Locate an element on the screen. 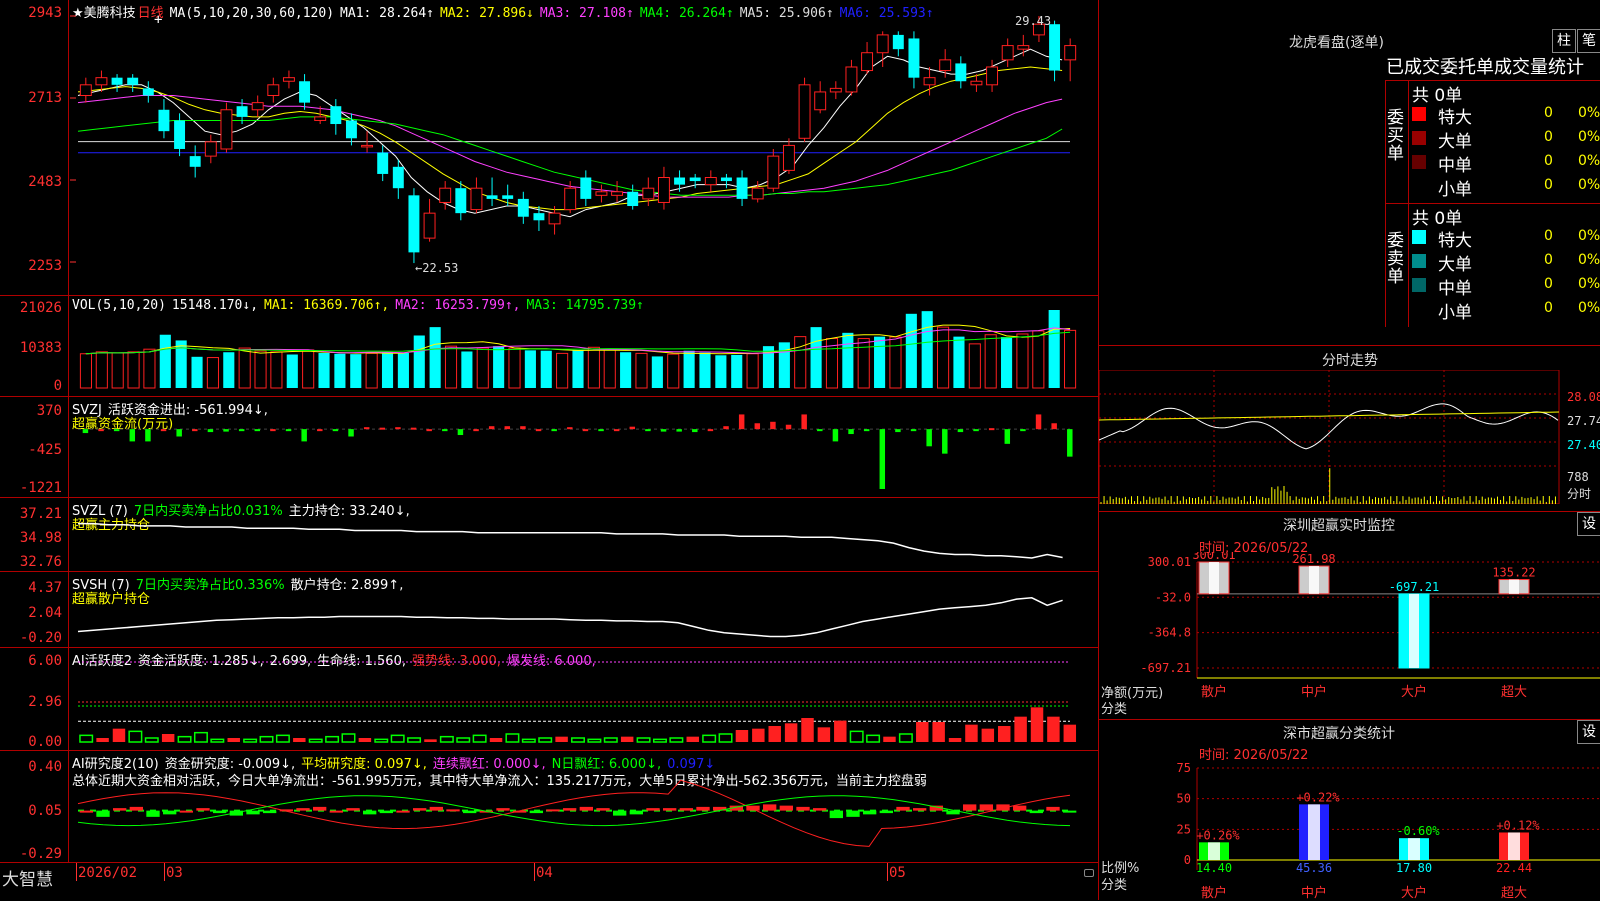 This screenshot has height=901, width=1600. x-label: 05 is located at coordinates (897, 873).